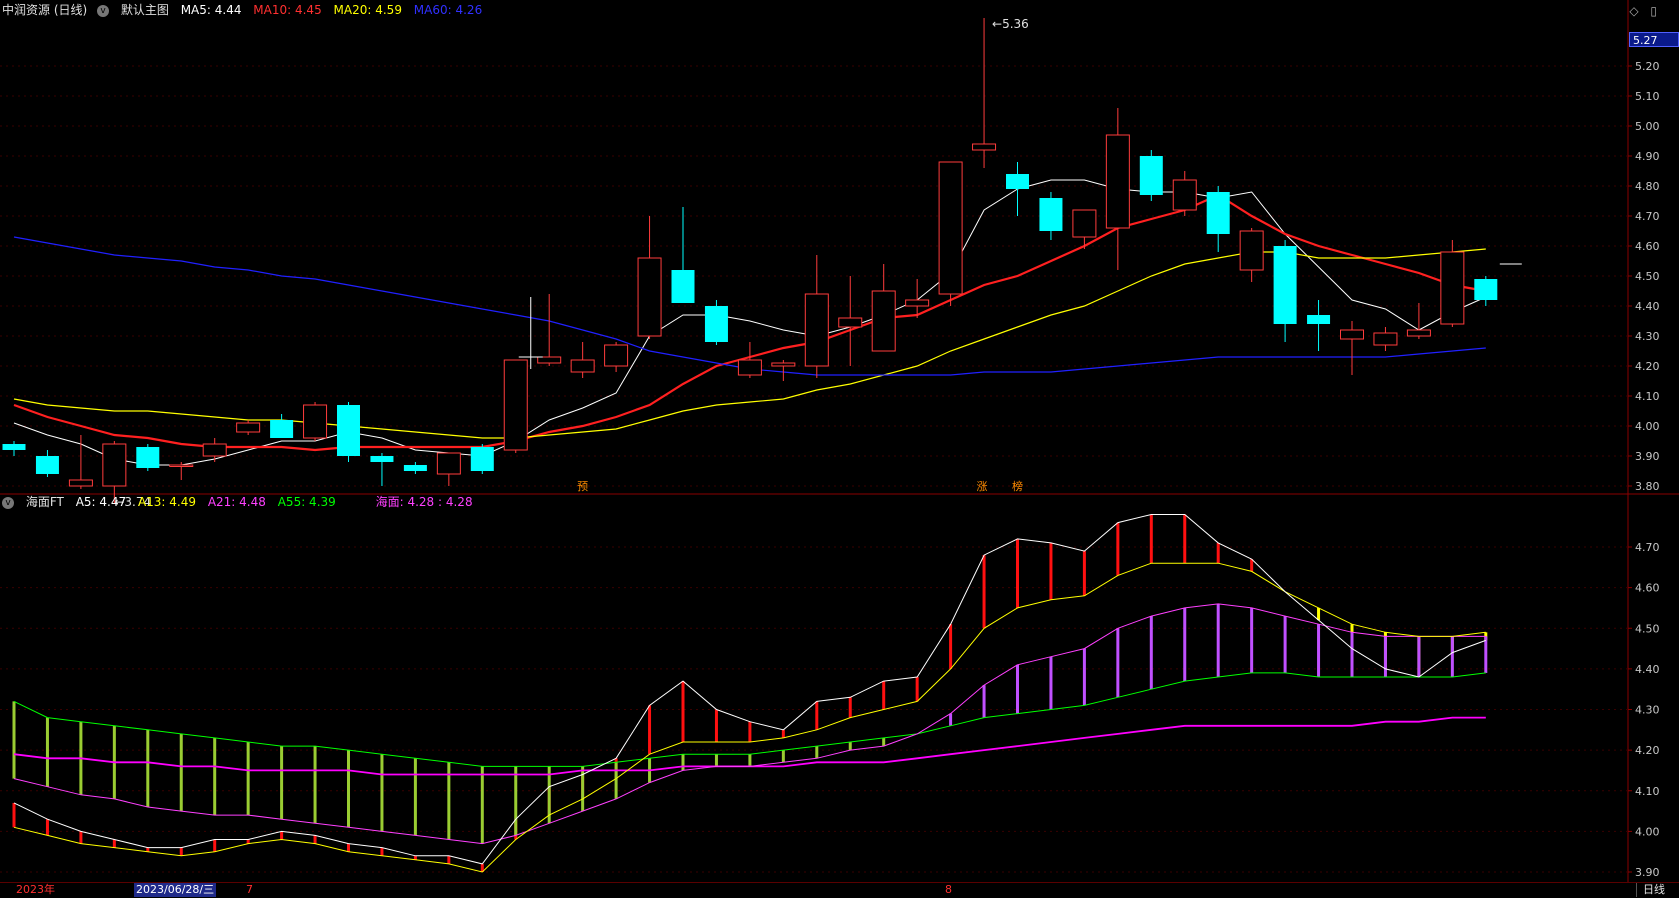 This screenshot has height=898, width=1679. Describe the element at coordinates (448, 10) in the screenshot. I see `ma60-label: MA60: 4.26` at that location.